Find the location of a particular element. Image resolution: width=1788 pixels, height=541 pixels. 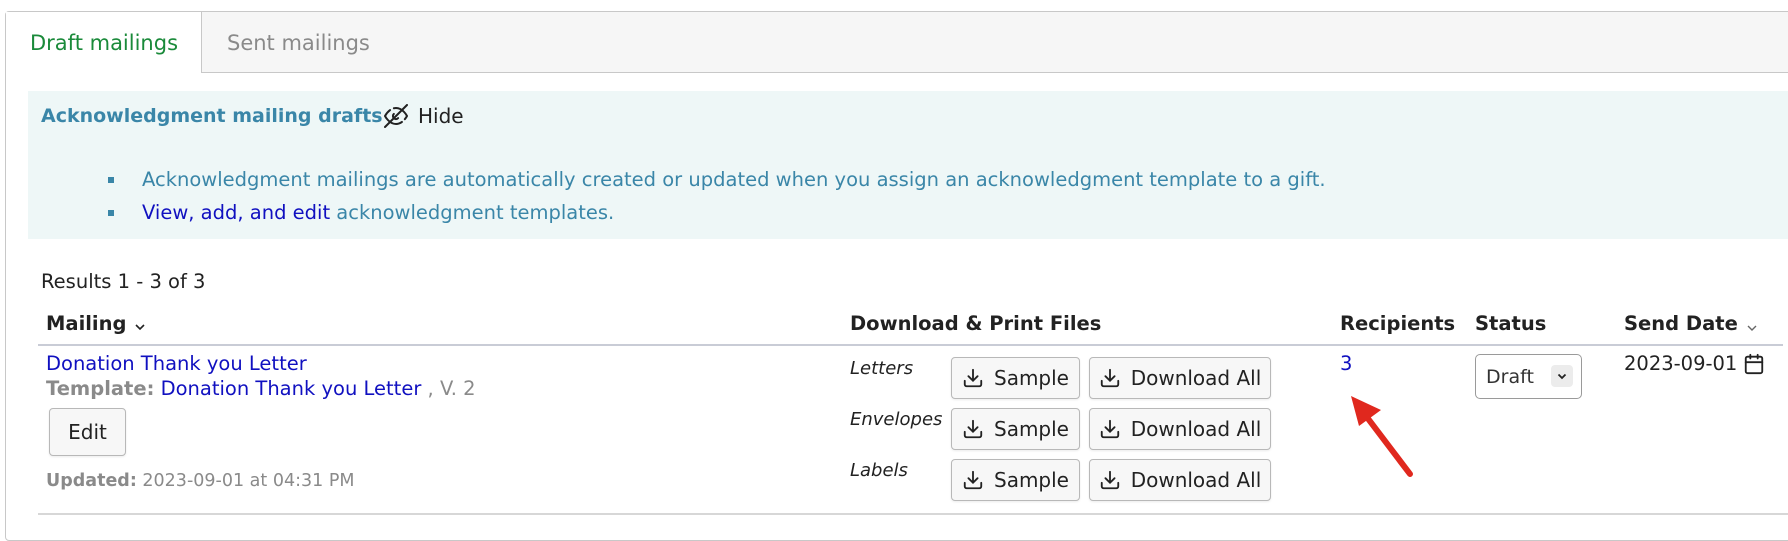

column-header-label: Mailing is located at coordinates (86, 323).